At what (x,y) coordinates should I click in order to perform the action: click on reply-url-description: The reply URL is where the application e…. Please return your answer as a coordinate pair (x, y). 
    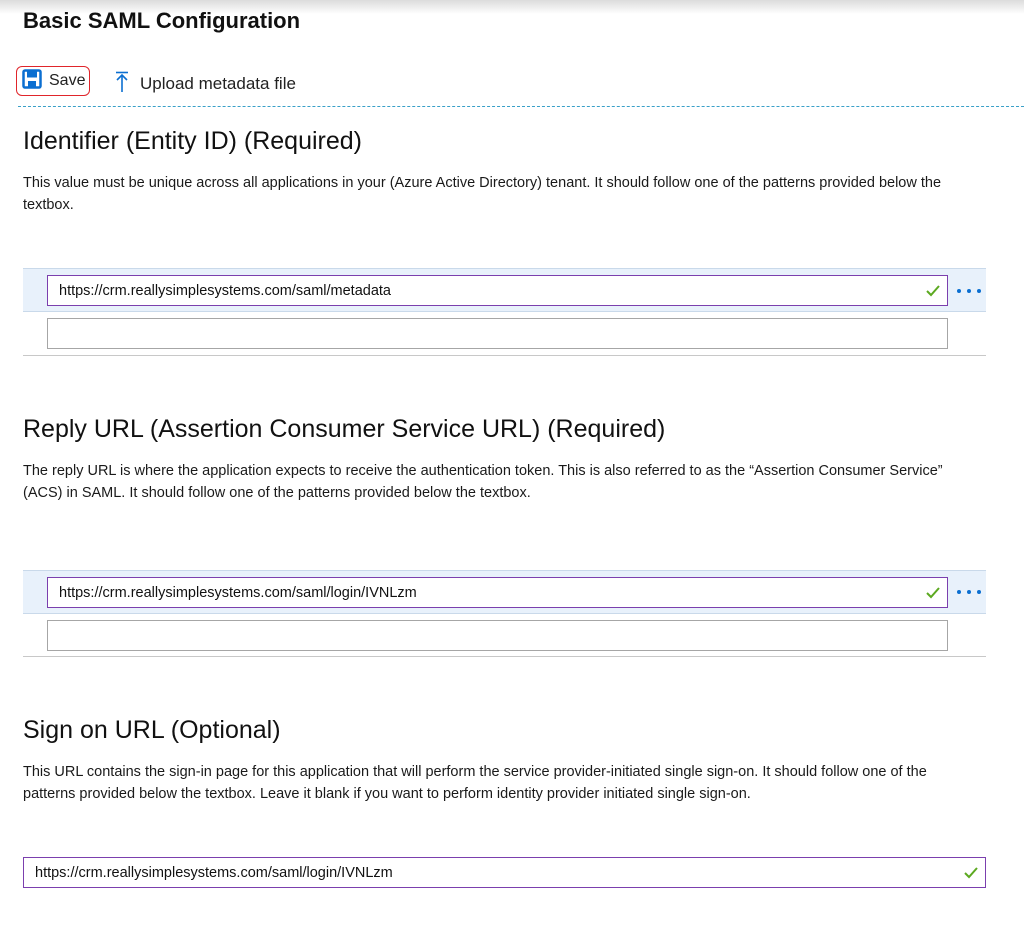
    Looking at the image, I should click on (483, 482).